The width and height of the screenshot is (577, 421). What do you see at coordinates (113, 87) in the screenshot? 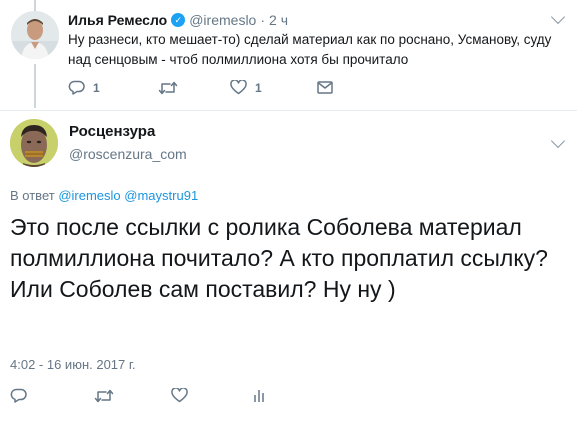
I see `reply-button: 1` at bounding box center [113, 87].